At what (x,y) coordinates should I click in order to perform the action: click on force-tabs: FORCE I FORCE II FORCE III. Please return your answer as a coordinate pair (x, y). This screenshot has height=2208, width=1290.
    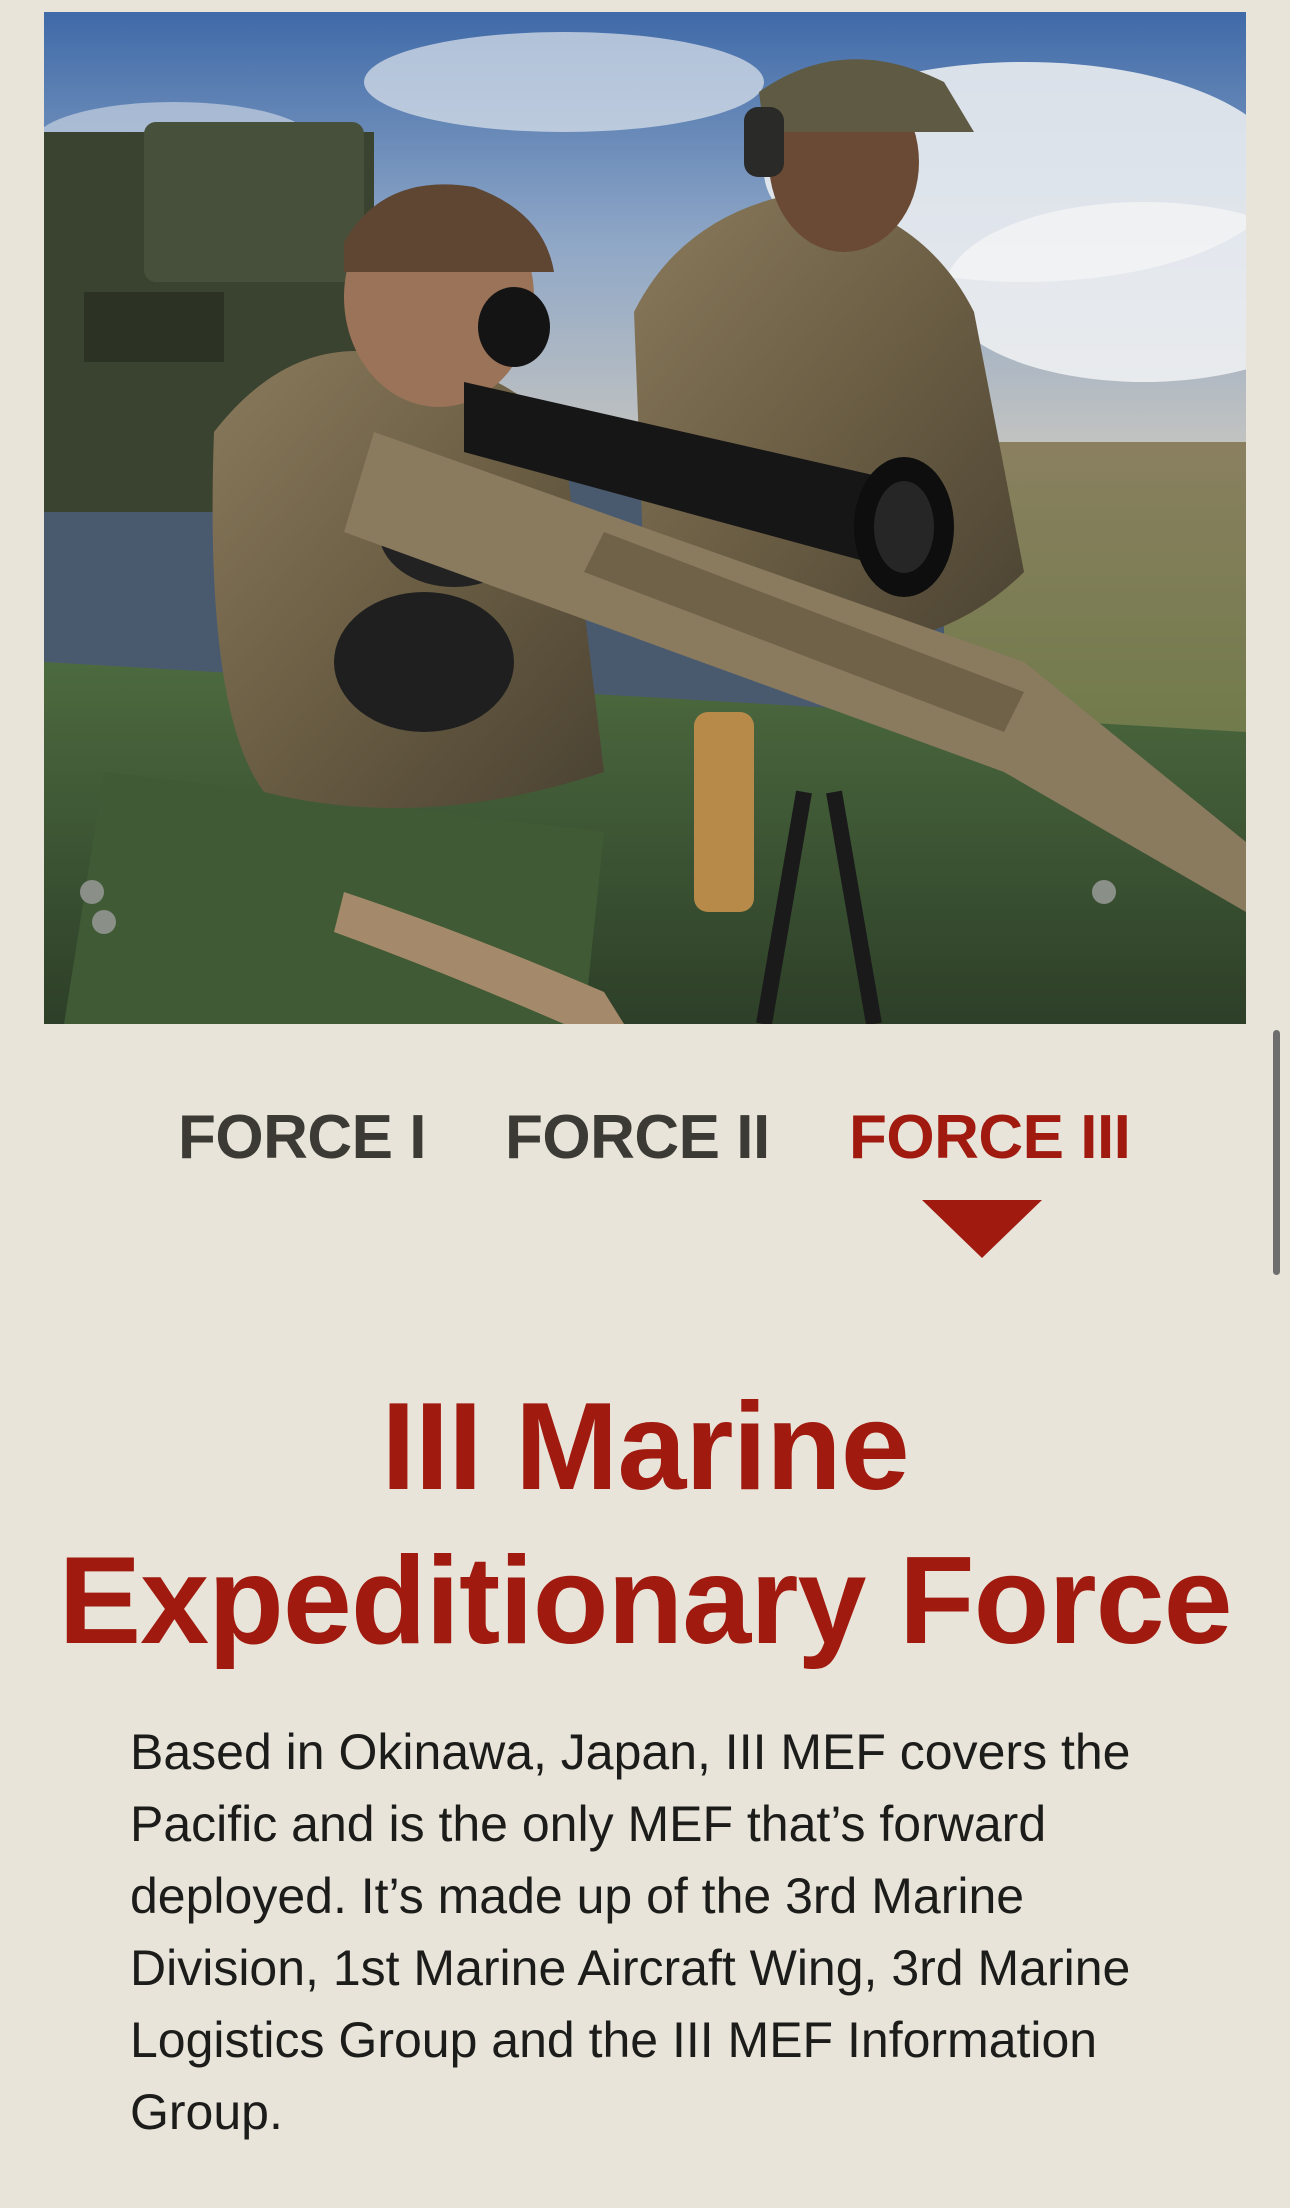
    Looking at the image, I should click on (645, 1138).